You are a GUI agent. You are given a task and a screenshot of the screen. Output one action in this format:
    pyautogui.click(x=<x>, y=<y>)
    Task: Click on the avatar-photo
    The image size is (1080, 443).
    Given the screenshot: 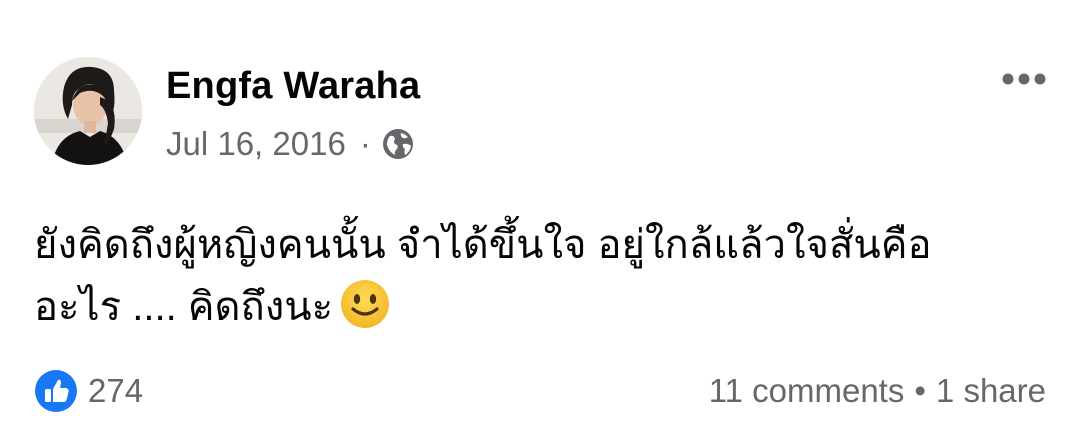 What is the action you would take?
    pyautogui.click(x=88, y=111)
    